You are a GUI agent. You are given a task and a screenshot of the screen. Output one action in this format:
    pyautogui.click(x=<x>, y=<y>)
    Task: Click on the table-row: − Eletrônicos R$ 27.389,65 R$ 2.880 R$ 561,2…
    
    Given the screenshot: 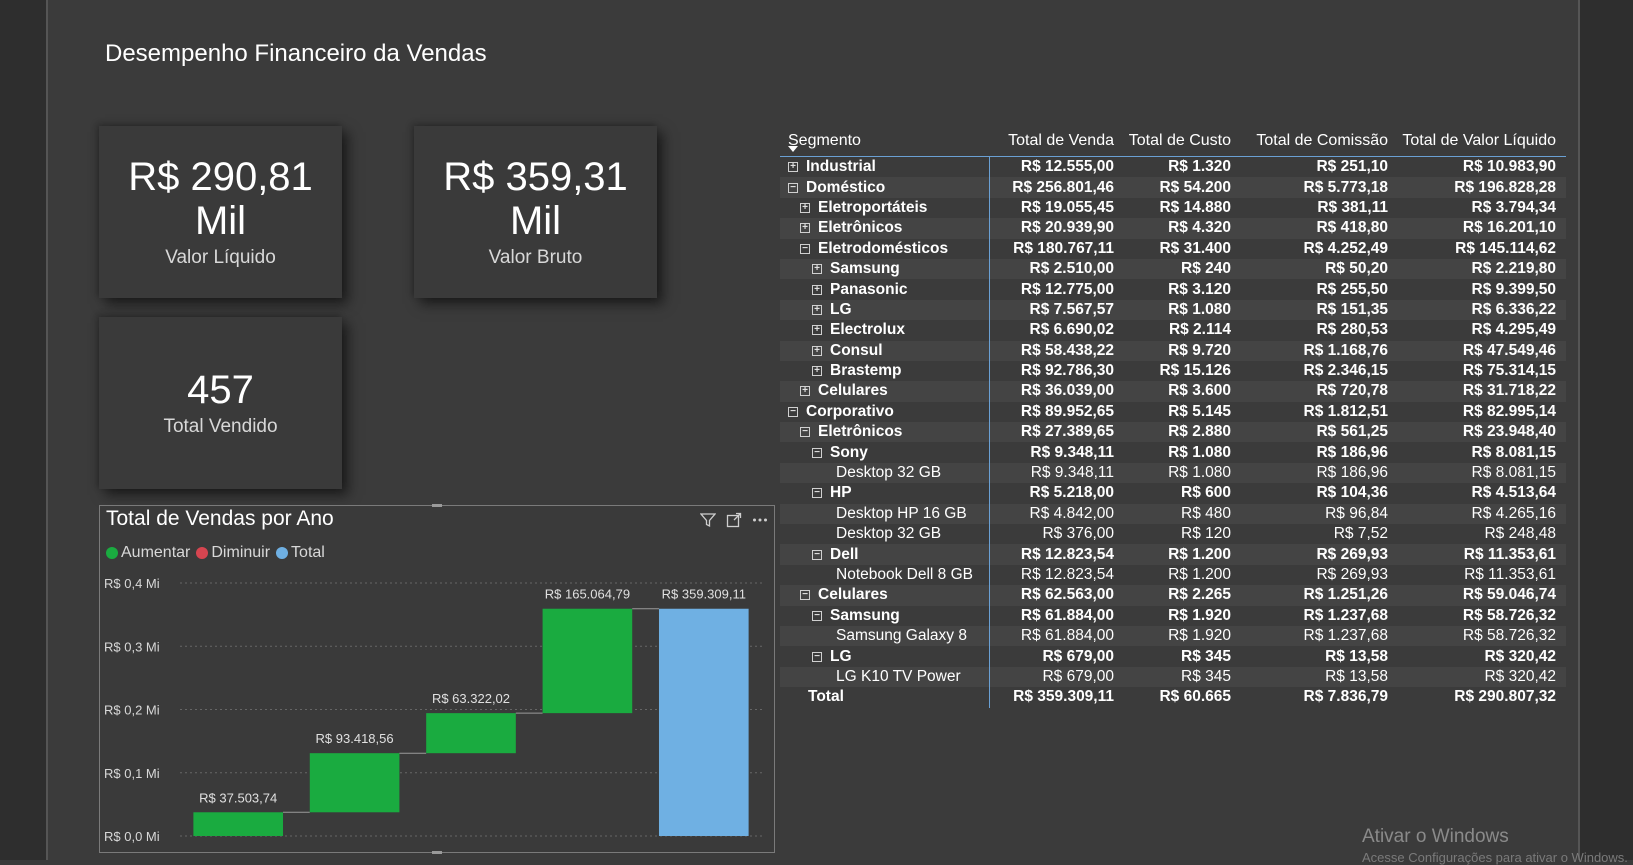 What is the action you would take?
    pyautogui.click(x=1173, y=432)
    